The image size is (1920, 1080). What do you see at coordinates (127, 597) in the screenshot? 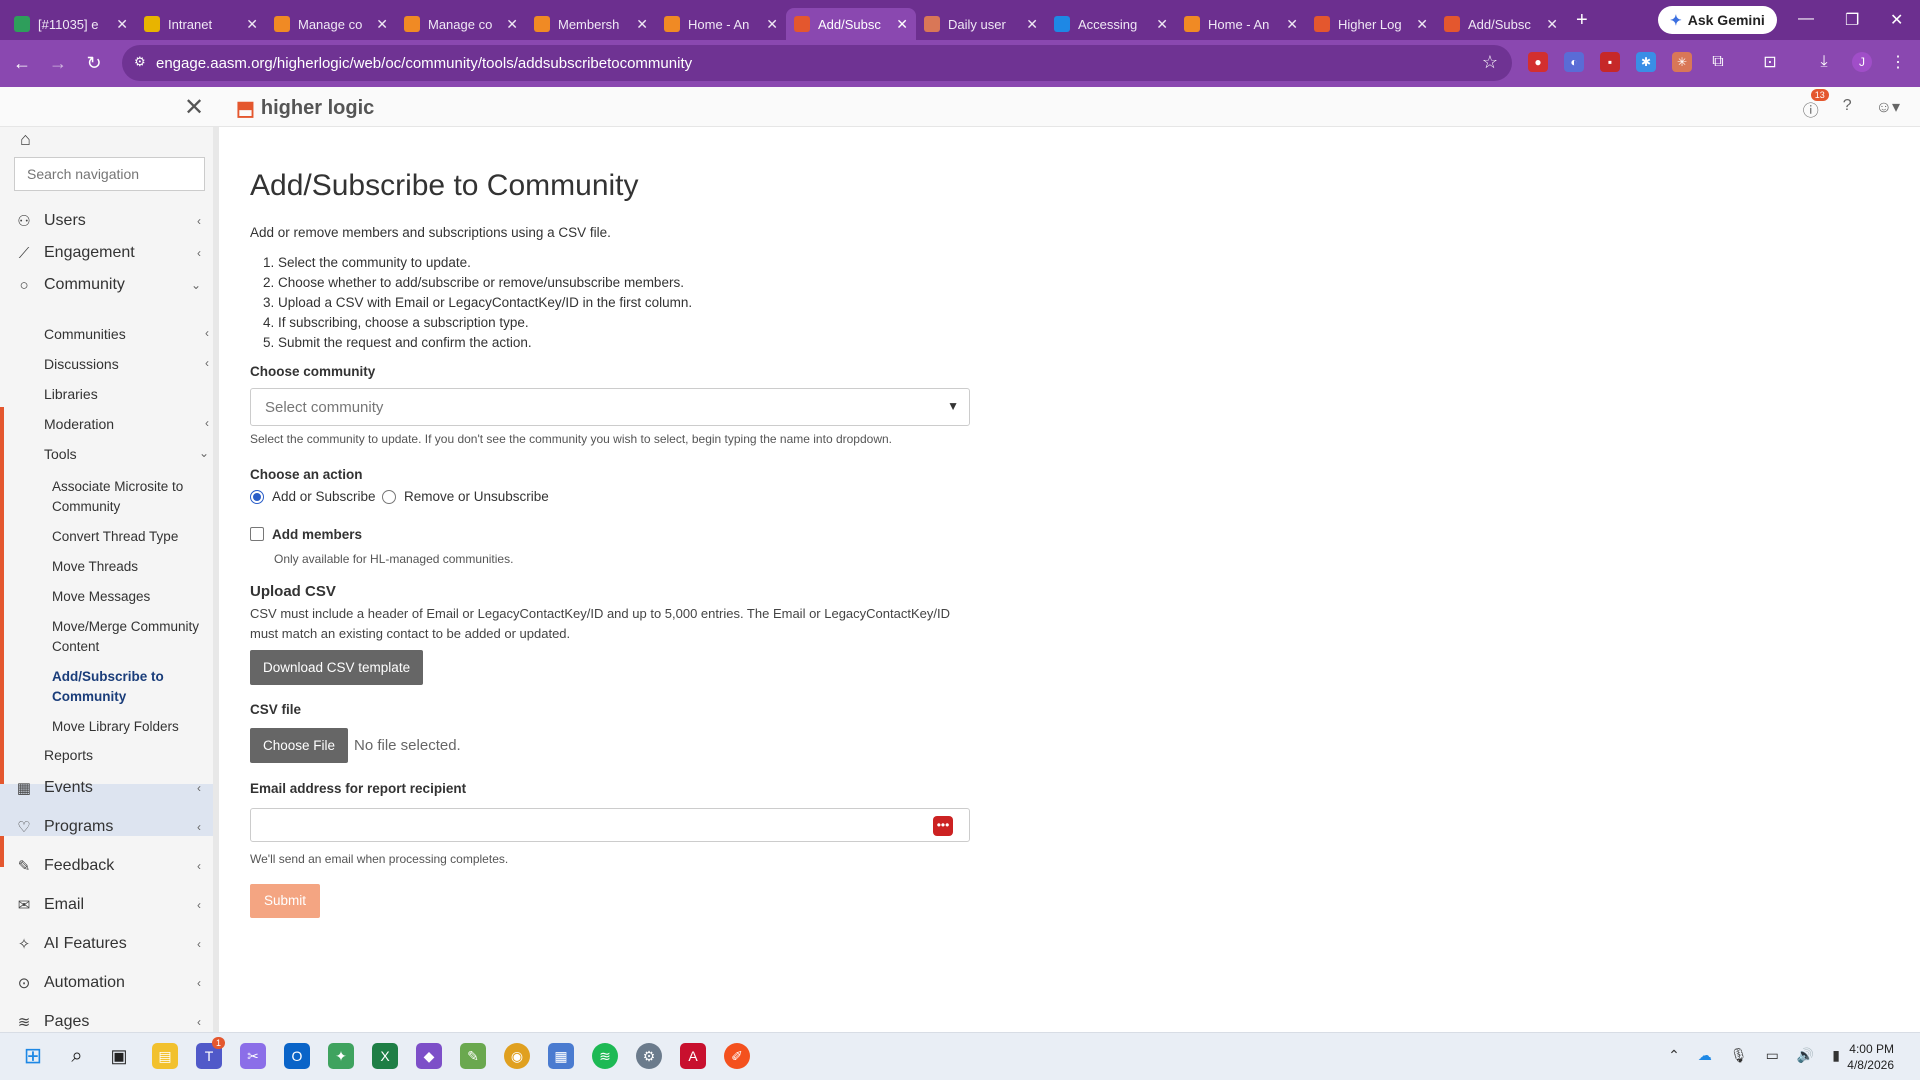
I see `sidebar-tool-item: Move Messages` at bounding box center [127, 597].